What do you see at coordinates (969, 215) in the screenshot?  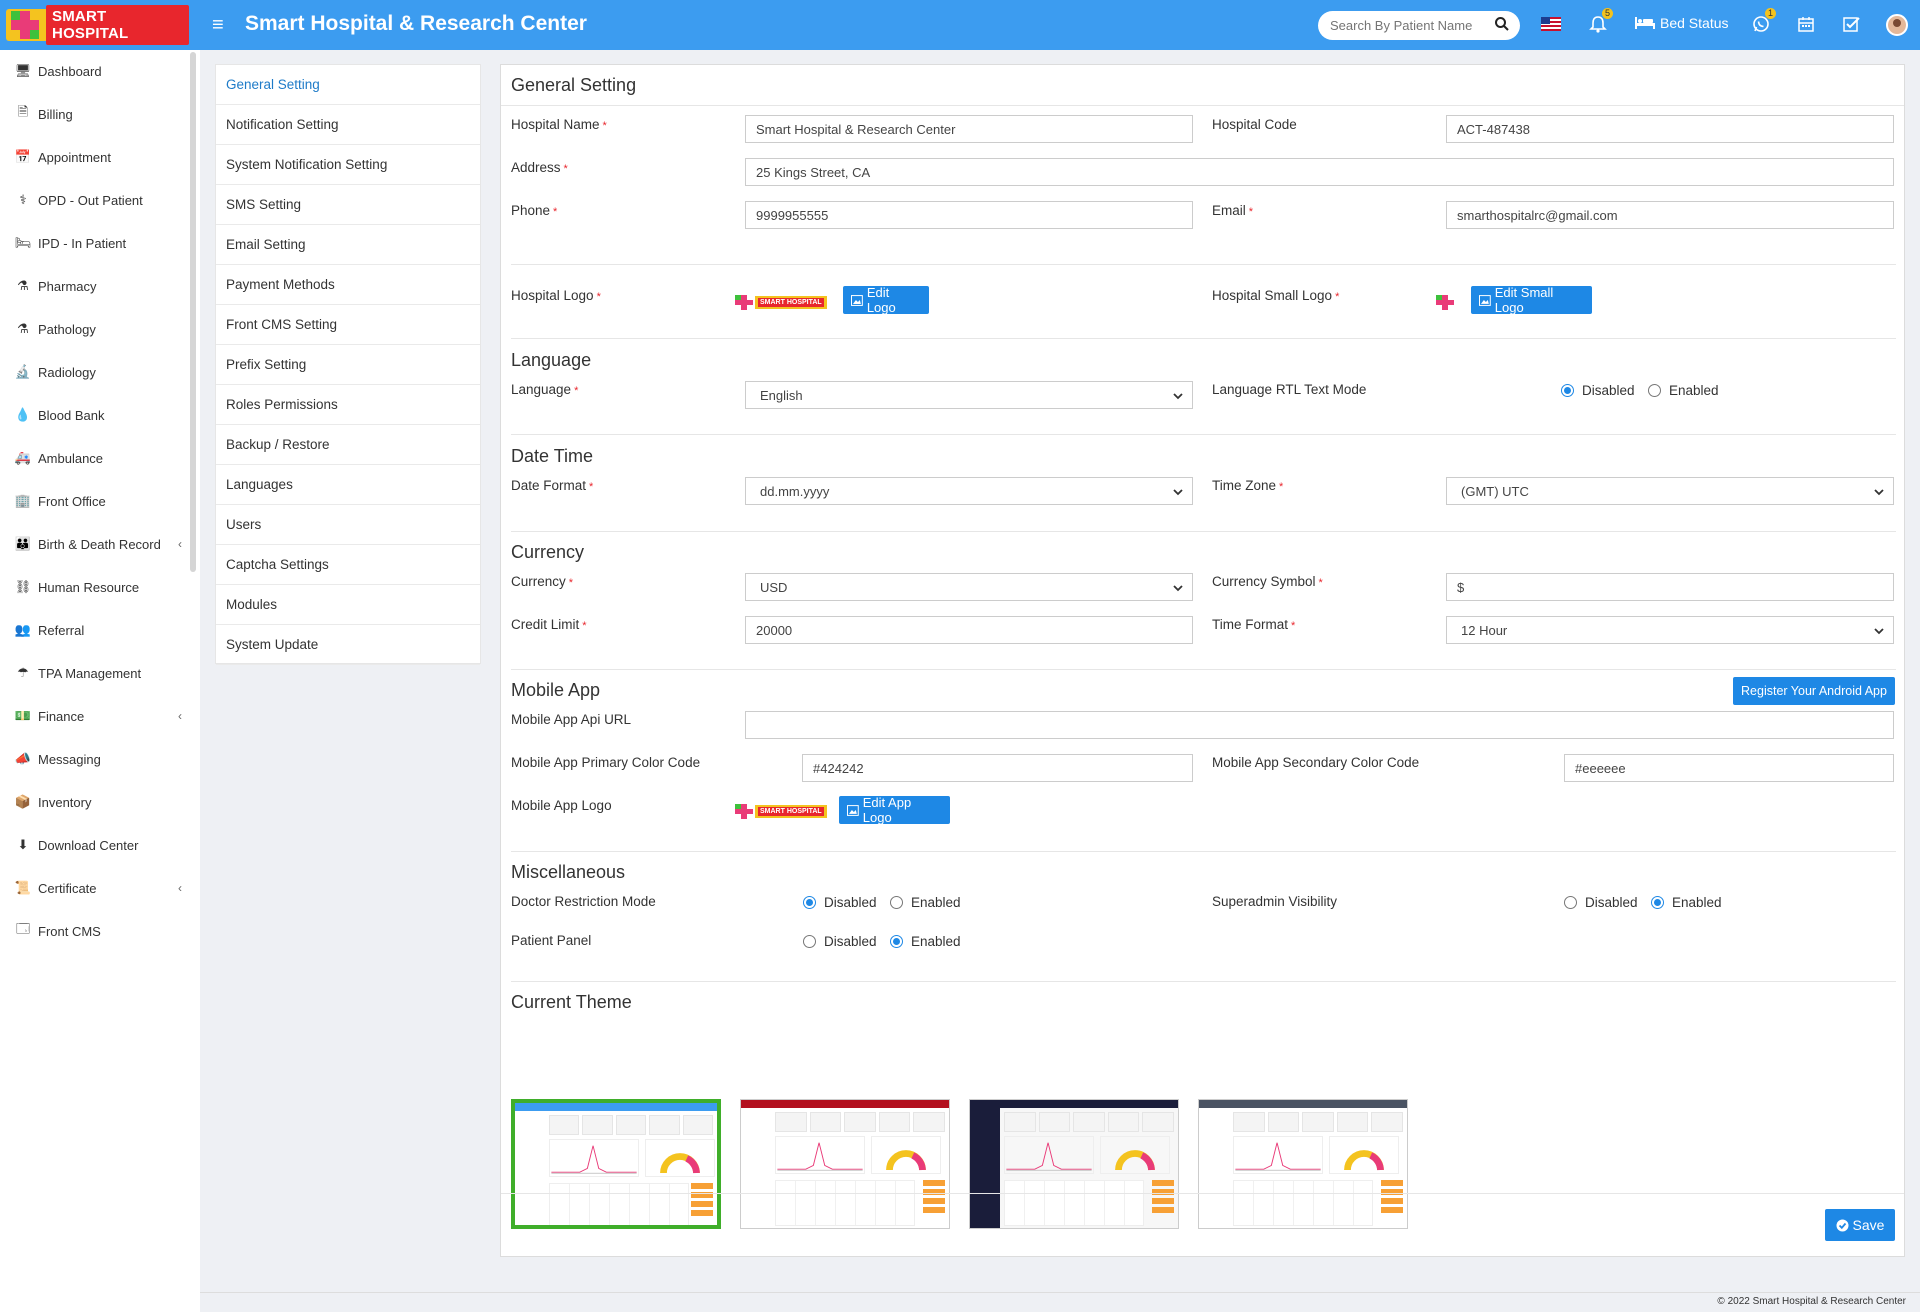 I see `phone-input` at bounding box center [969, 215].